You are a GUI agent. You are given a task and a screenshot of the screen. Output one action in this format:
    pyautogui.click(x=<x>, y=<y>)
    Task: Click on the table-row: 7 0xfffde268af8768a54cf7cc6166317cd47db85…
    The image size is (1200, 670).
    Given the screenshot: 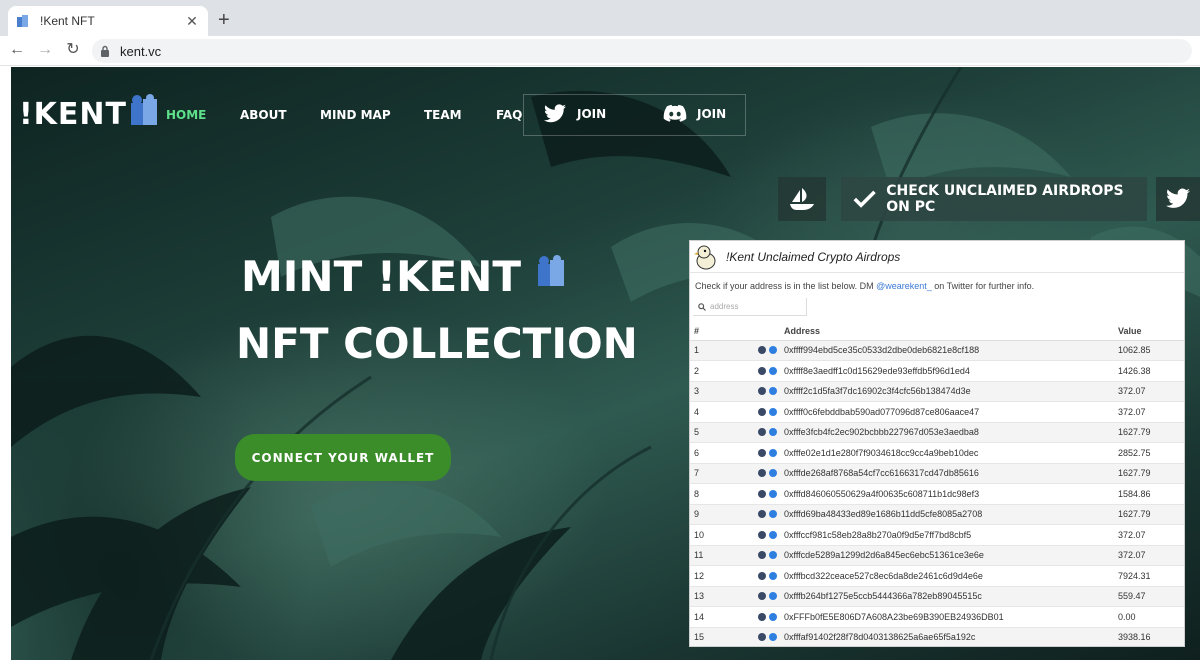 What is the action you would take?
    pyautogui.click(x=937, y=473)
    